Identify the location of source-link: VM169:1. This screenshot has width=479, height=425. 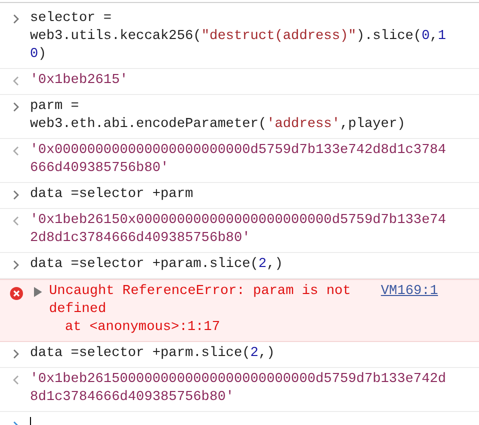
(416, 310).